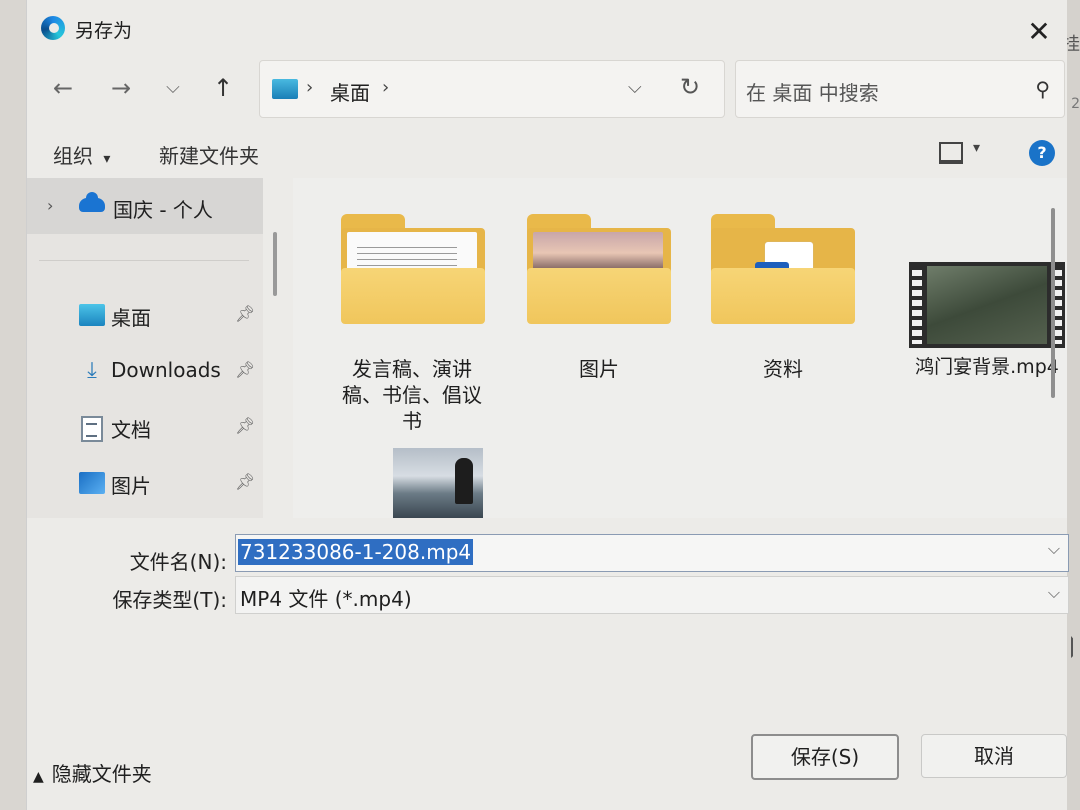  Describe the element at coordinates (652, 553) in the screenshot. I see `filename-field: 731233086-1-208.mp4 ⌵` at that location.